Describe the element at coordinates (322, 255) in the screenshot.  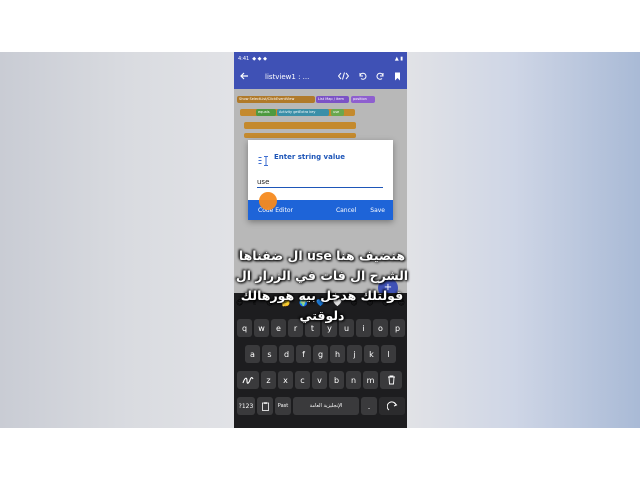
I see `caption-line: هنضيف هنا use ال ضفناها` at that location.